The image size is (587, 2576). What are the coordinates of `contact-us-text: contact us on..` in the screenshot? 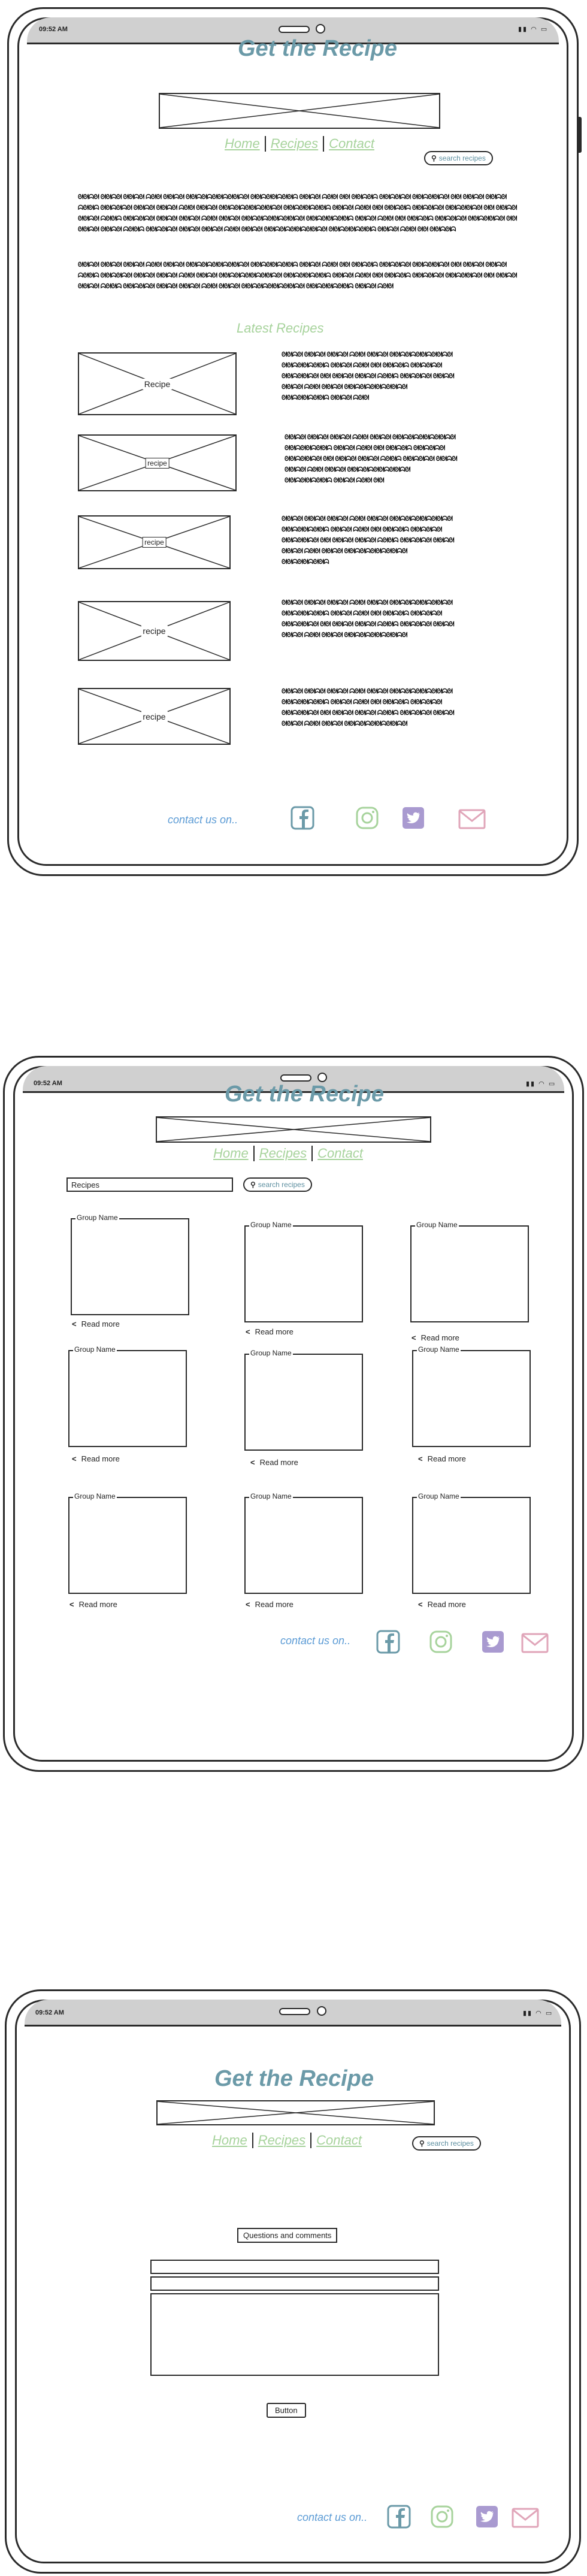 It's located at (203, 820).